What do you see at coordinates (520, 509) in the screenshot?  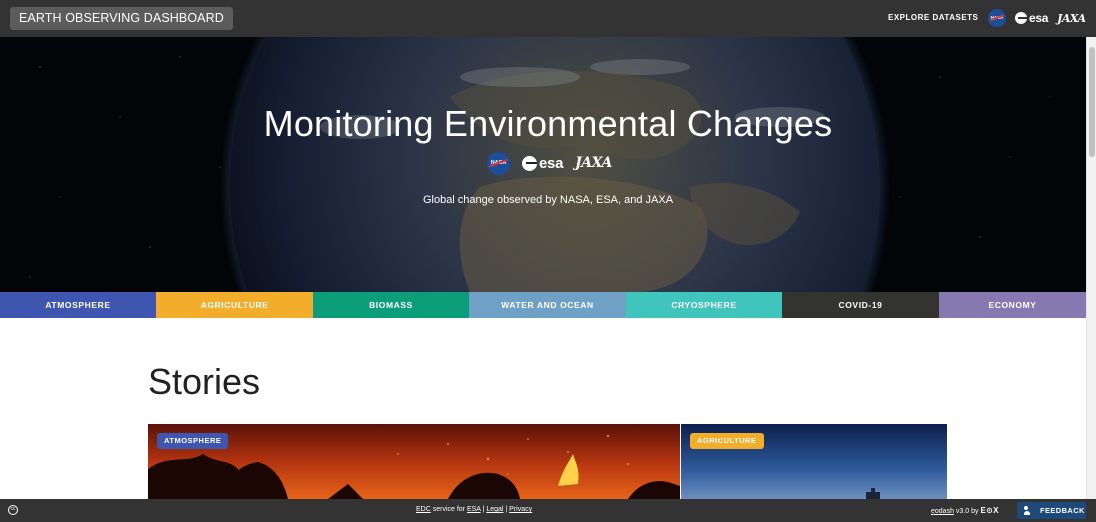 I see `privacy-link: Privacy` at bounding box center [520, 509].